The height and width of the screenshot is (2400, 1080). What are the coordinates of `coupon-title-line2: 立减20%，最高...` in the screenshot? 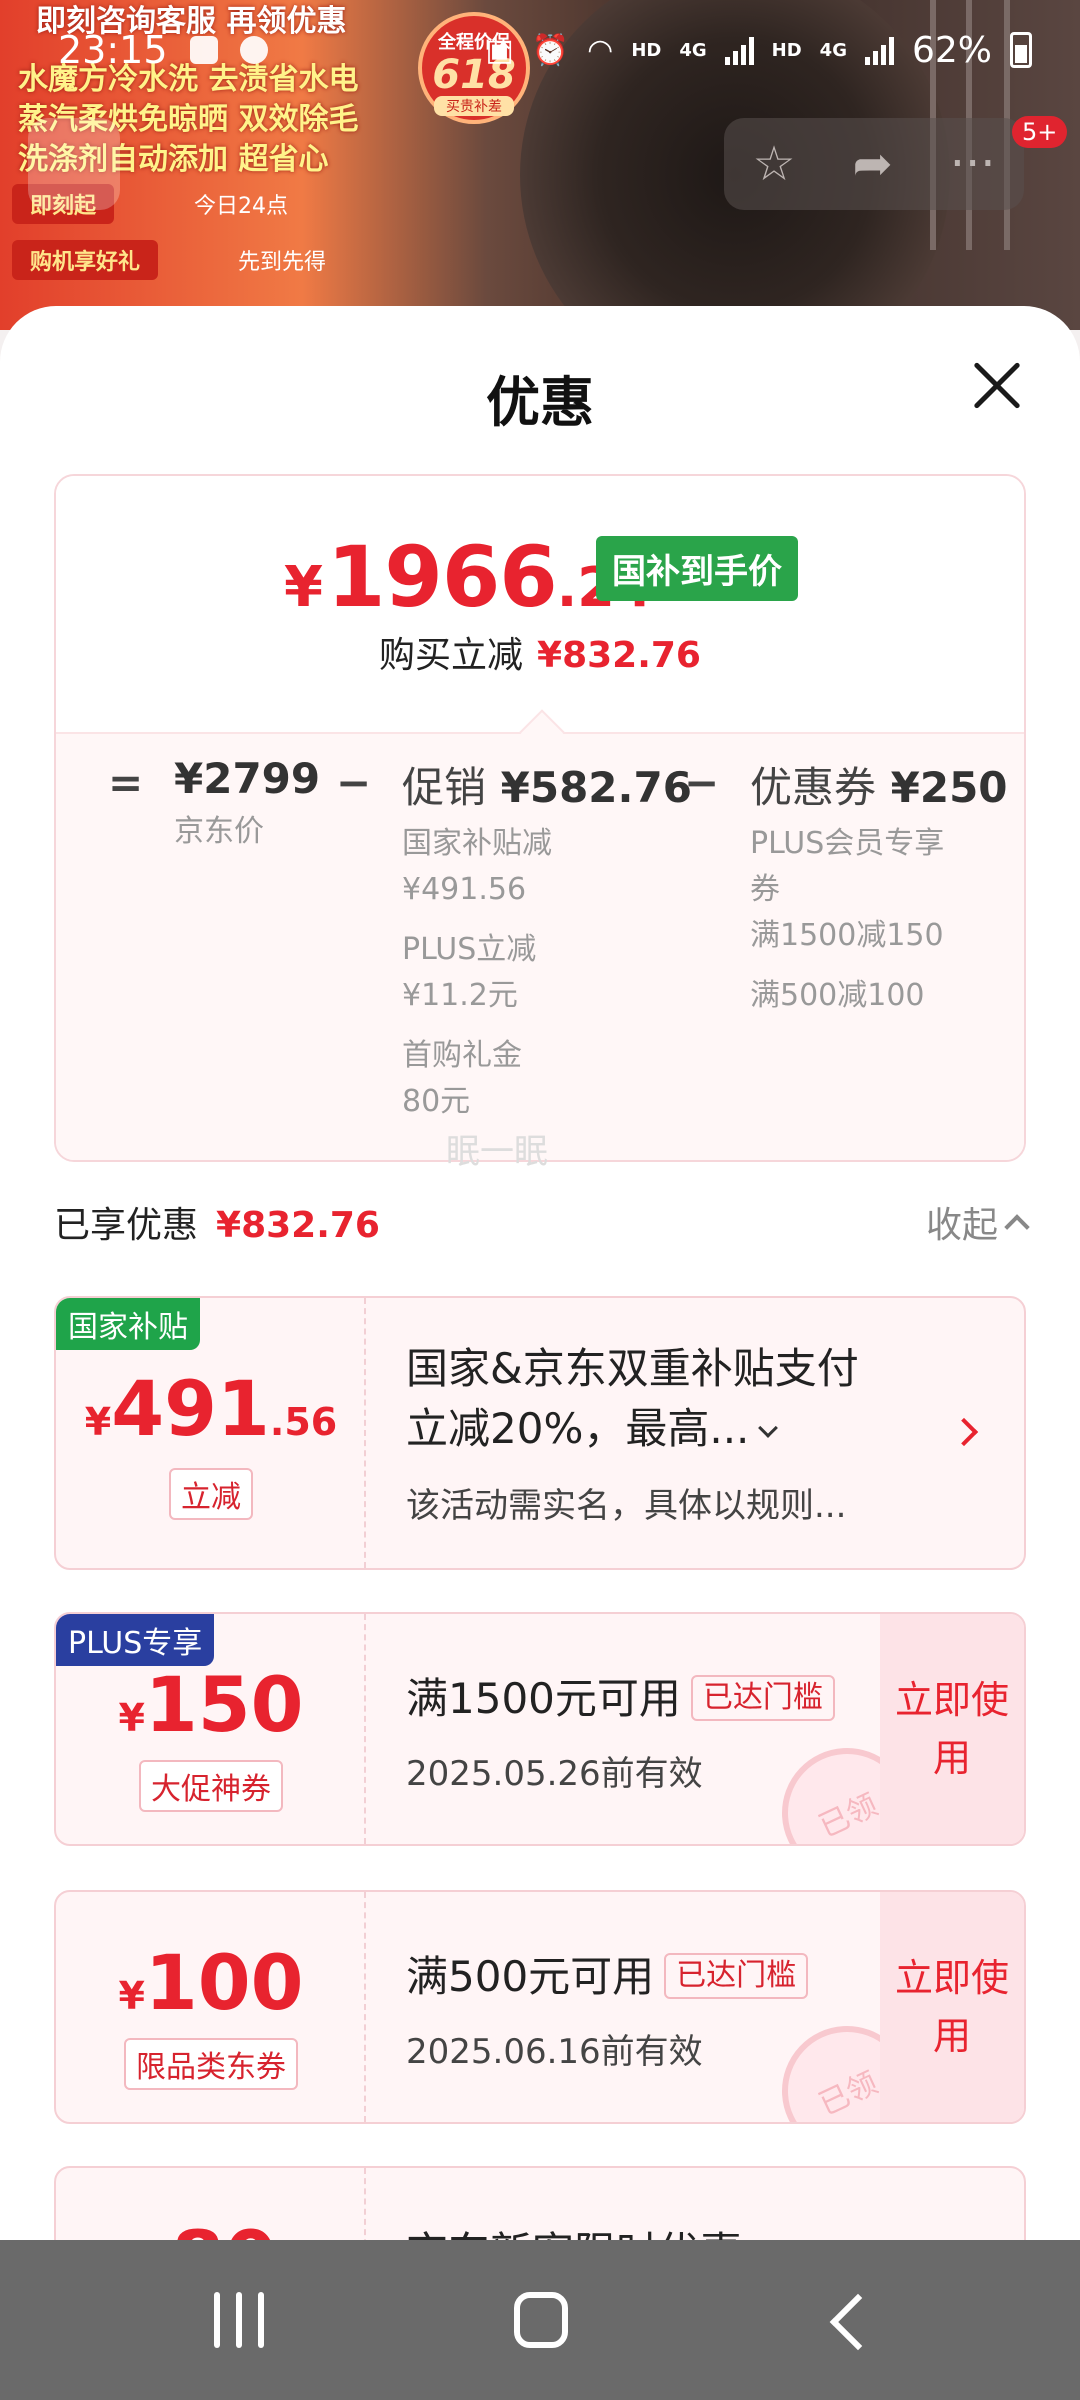 It's located at (592, 1429).